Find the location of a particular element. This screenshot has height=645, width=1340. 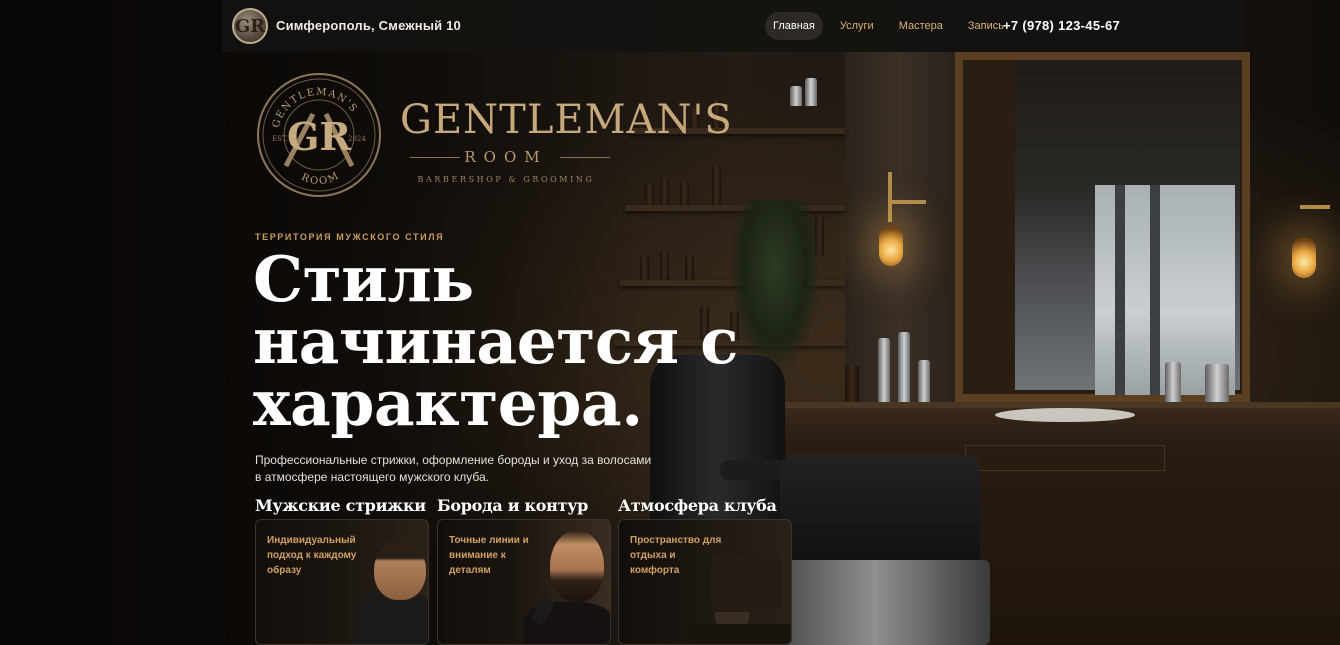

main-nav: Главная Услуги Мастера Запись is located at coordinates (893, 26).